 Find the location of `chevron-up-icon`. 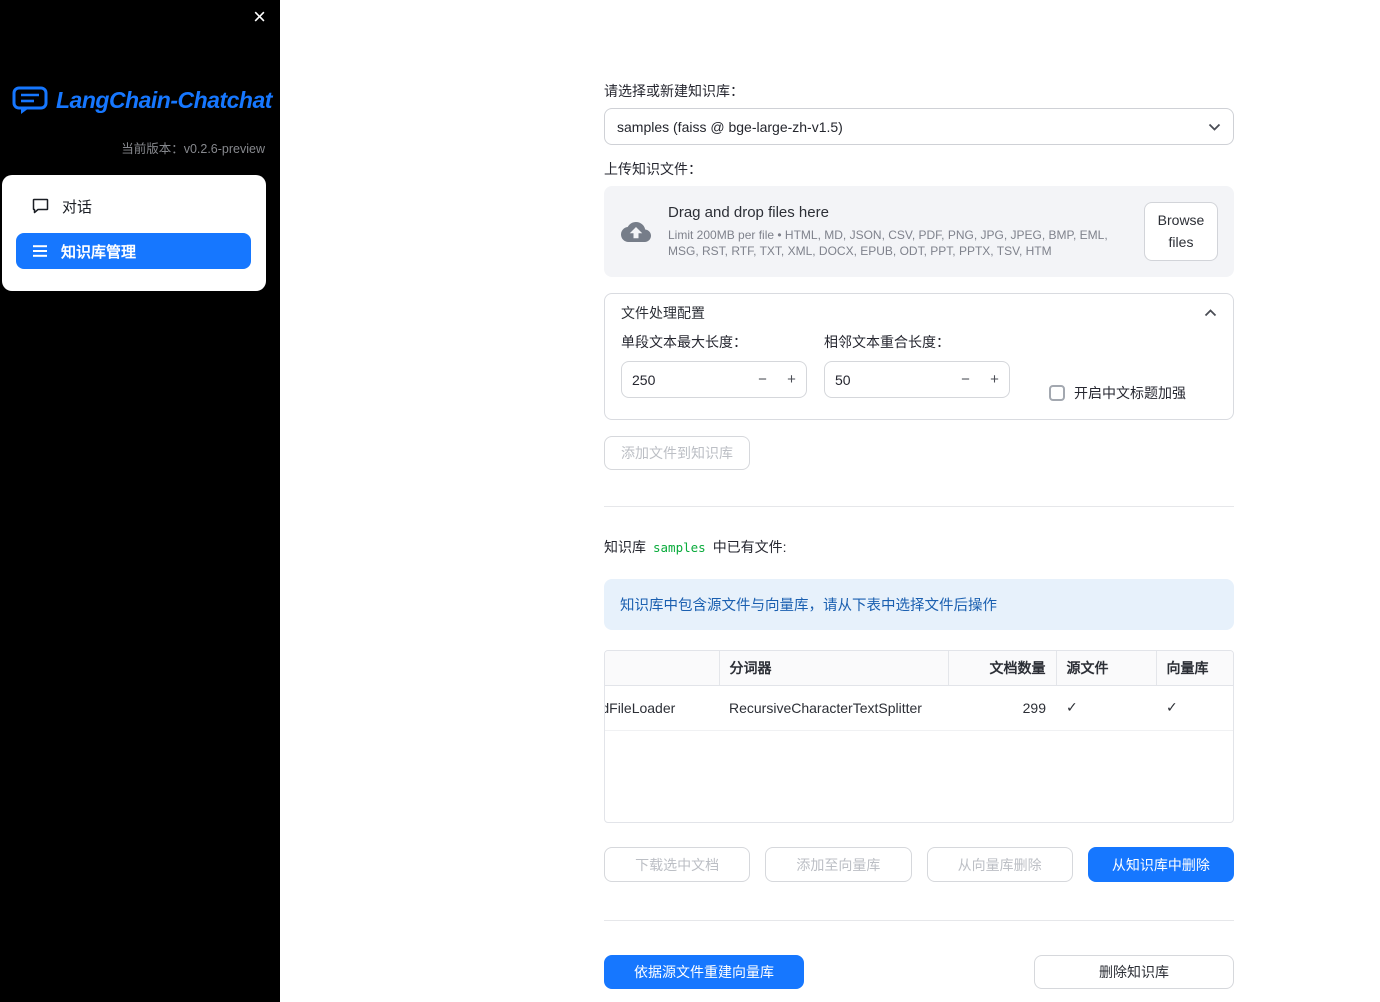

chevron-up-icon is located at coordinates (1210, 313).